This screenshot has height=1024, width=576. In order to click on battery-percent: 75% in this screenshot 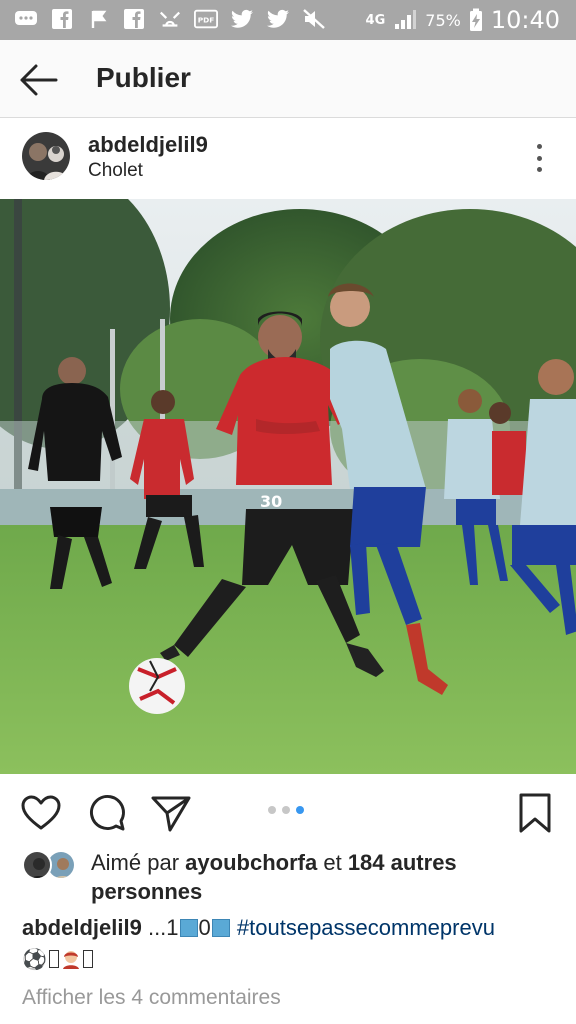, I will do `click(443, 20)`.